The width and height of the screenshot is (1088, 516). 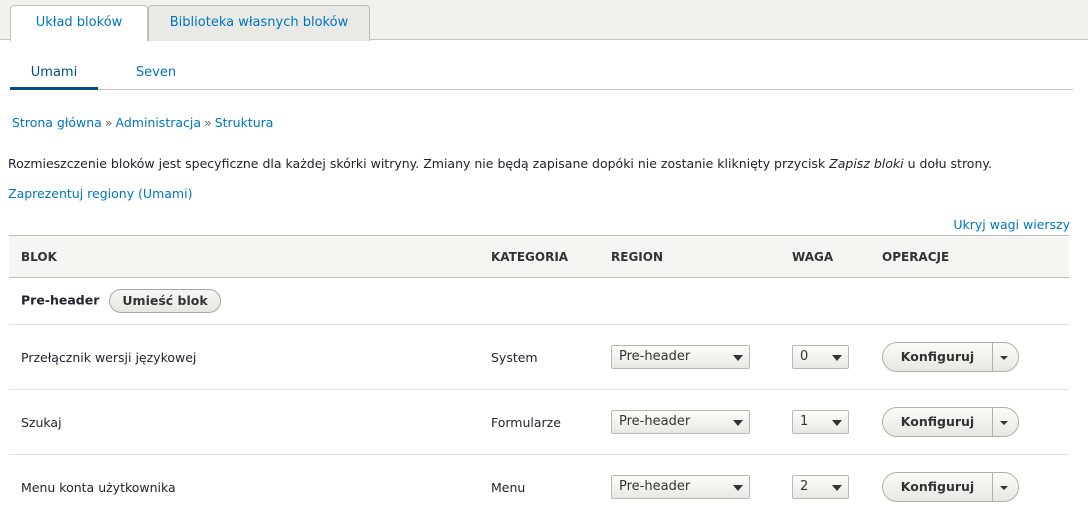 What do you see at coordinates (244, 485) in the screenshot?
I see `block-name: Menu konta użytkownika` at bounding box center [244, 485].